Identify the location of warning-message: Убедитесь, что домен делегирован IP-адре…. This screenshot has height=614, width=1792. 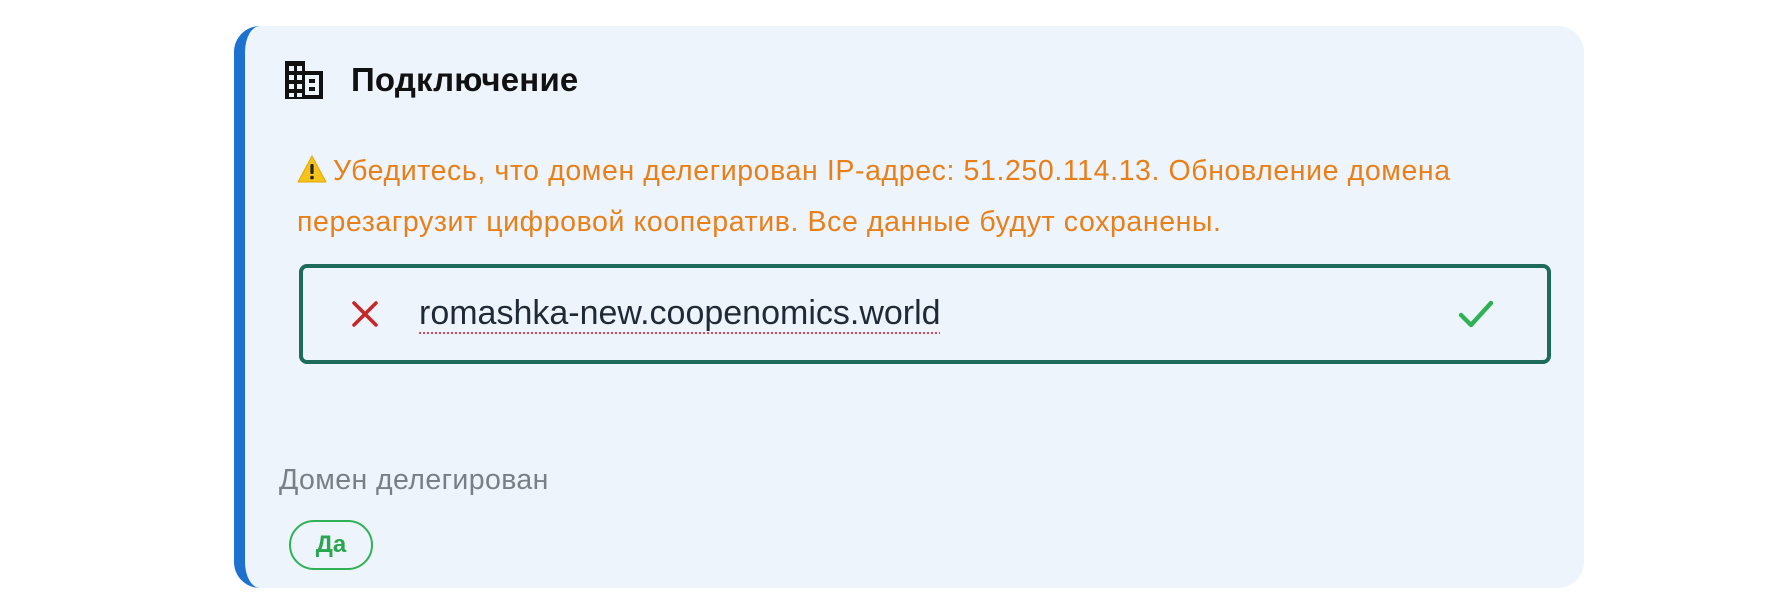
(937, 197).